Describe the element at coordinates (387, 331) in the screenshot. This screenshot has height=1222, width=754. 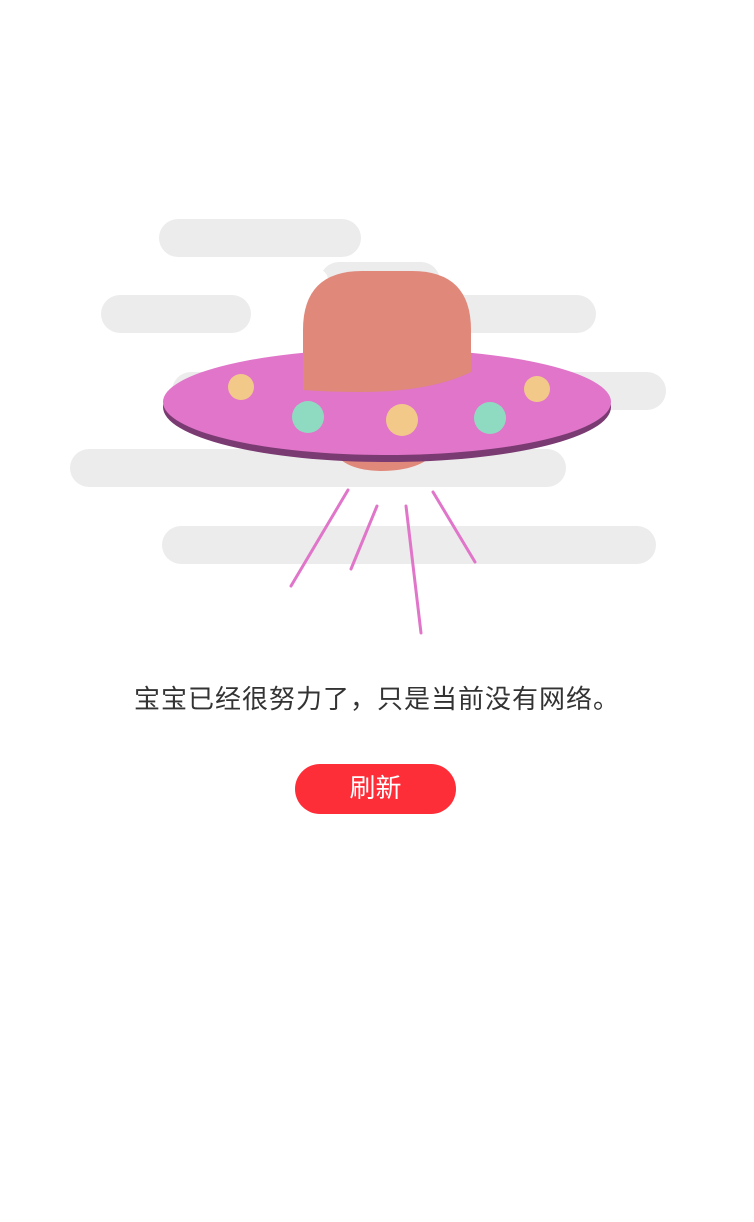
I see `ufo-dome` at that location.